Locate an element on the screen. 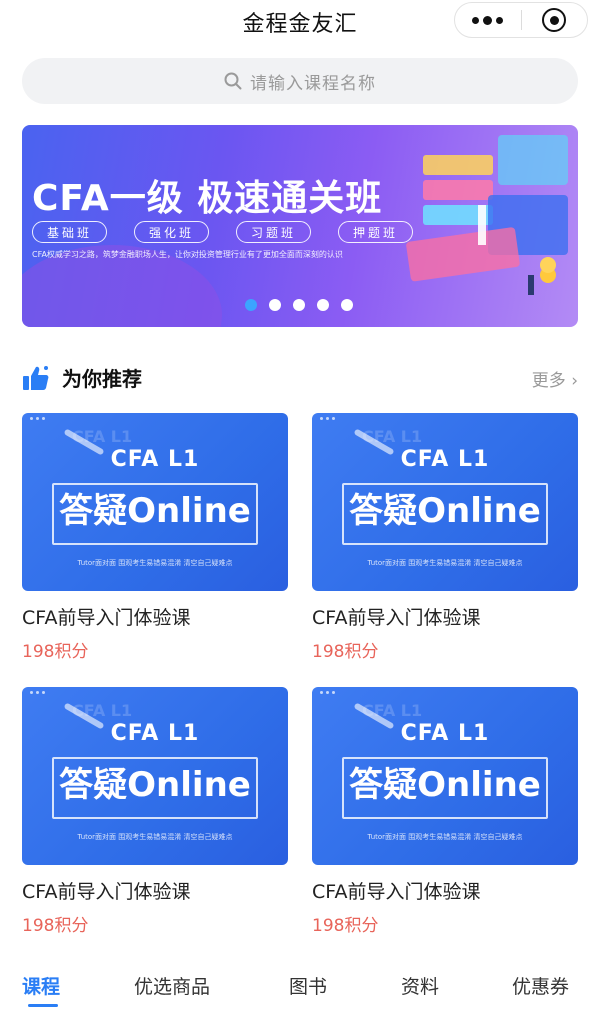 Image resolution: width=600 pixels, height=1020 pixels. tab-materials: 资料 is located at coordinates (420, 985).